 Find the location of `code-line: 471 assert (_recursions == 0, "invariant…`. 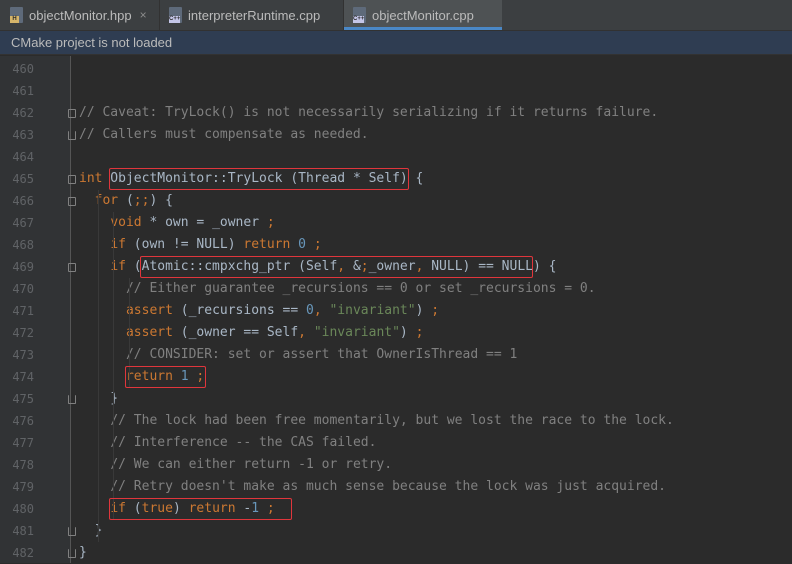

code-line: 471 assert (_recursions == 0, "invariant… is located at coordinates (396, 311).